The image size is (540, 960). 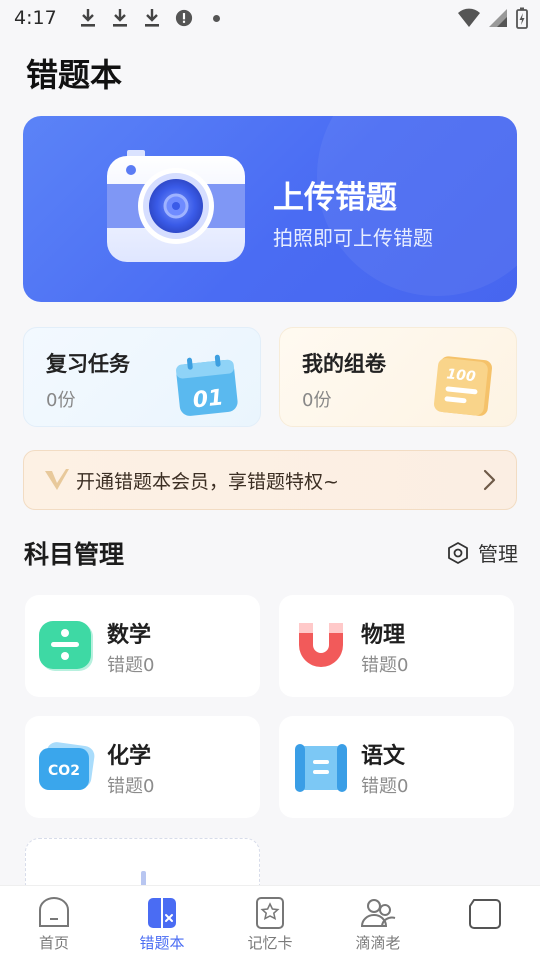 I want to click on subject-name: 语文, so click(x=383, y=756).